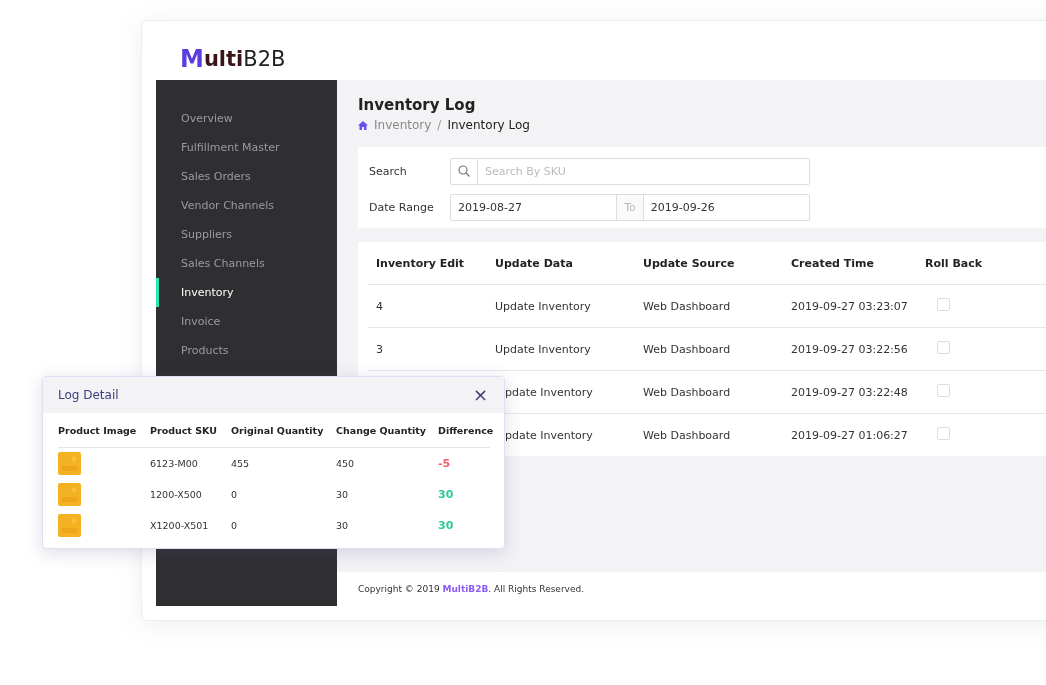 The height and width of the screenshot is (685, 1046). Describe the element at coordinates (464, 171) in the screenshot. I see `search-icon` at that location.